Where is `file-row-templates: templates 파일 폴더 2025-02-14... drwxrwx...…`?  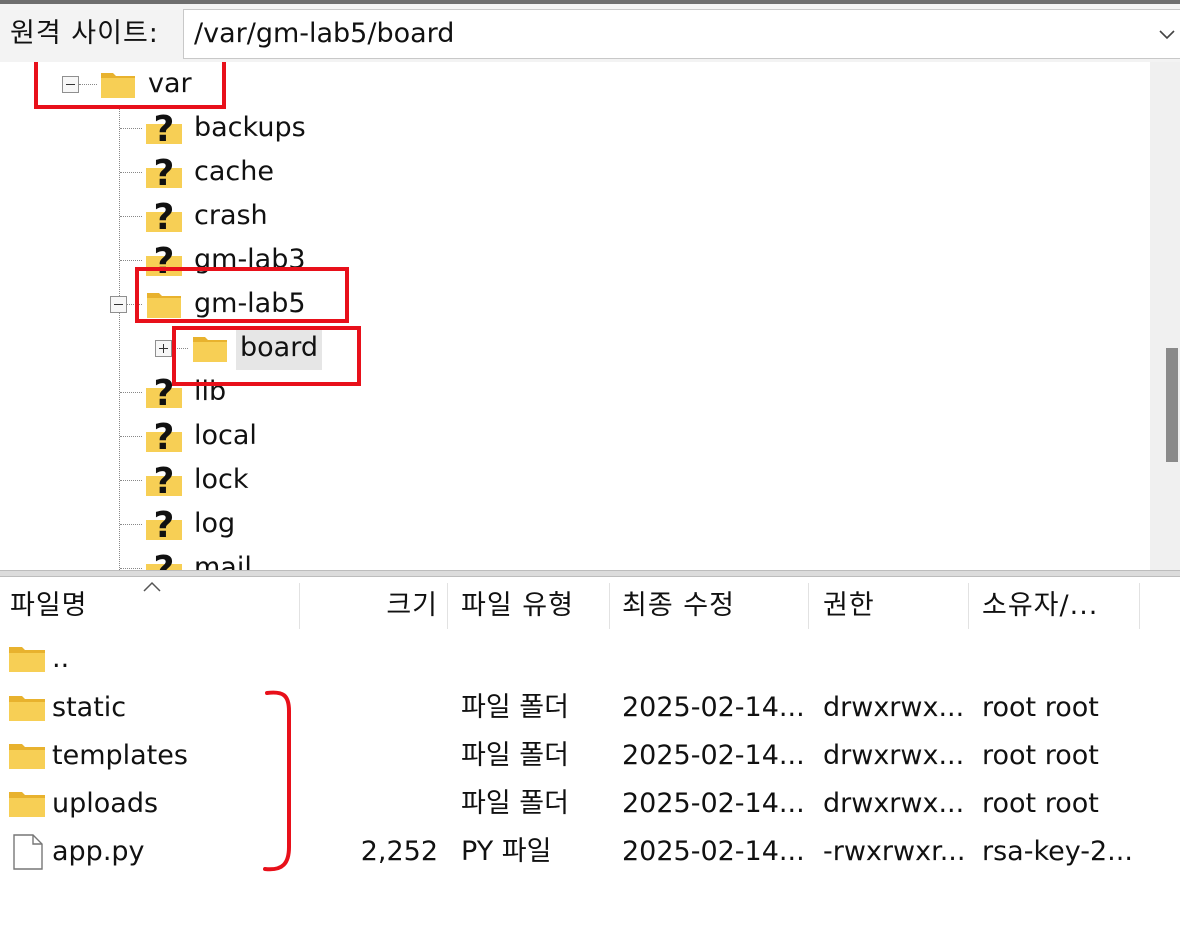
file-row-templates: templates 파일 폴더 2025-02-14... drwxrwx...… is located at coordinates (590, 756).